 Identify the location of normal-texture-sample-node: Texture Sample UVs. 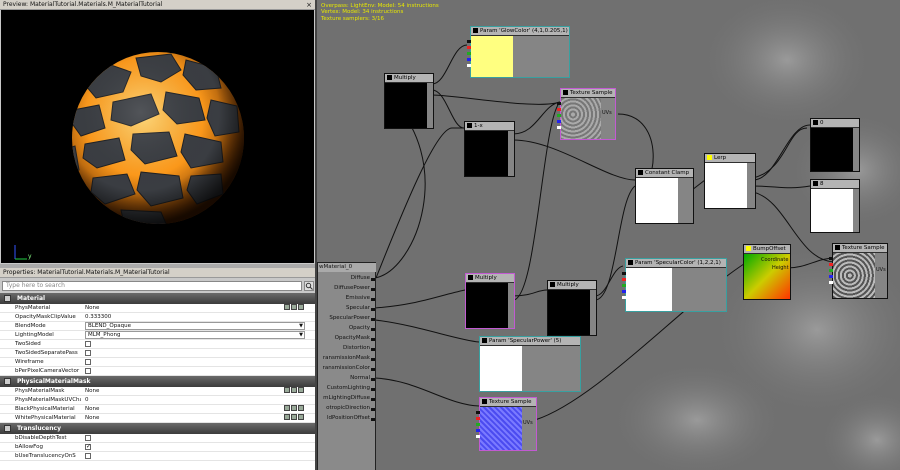
(506, 424).